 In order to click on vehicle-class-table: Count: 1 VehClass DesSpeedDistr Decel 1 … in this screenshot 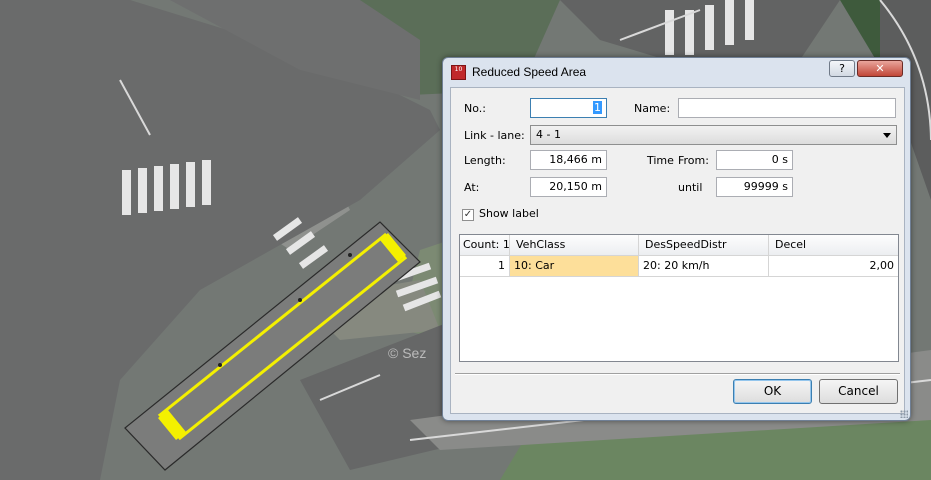, I will do `click(679, 298)`.